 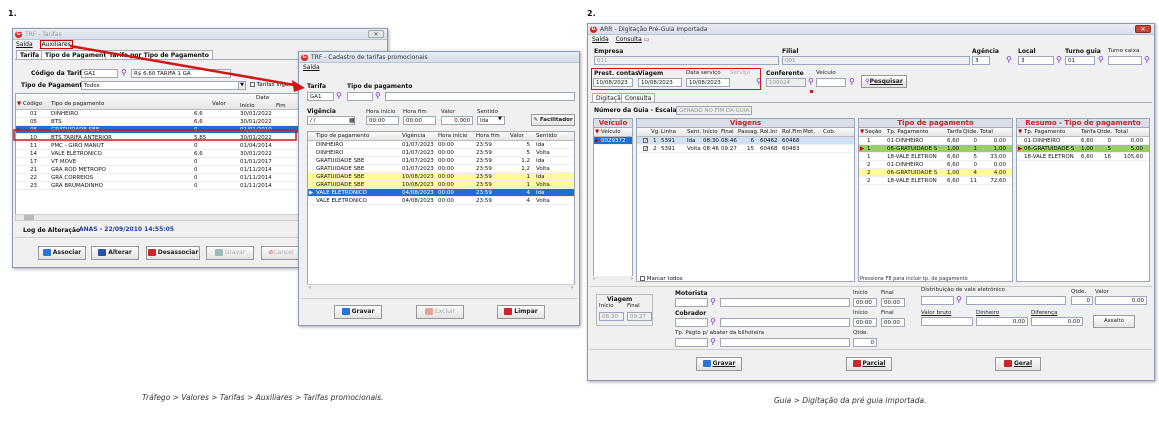 I want to click on m-final-input: 00:00, so click(x=893, y=302).